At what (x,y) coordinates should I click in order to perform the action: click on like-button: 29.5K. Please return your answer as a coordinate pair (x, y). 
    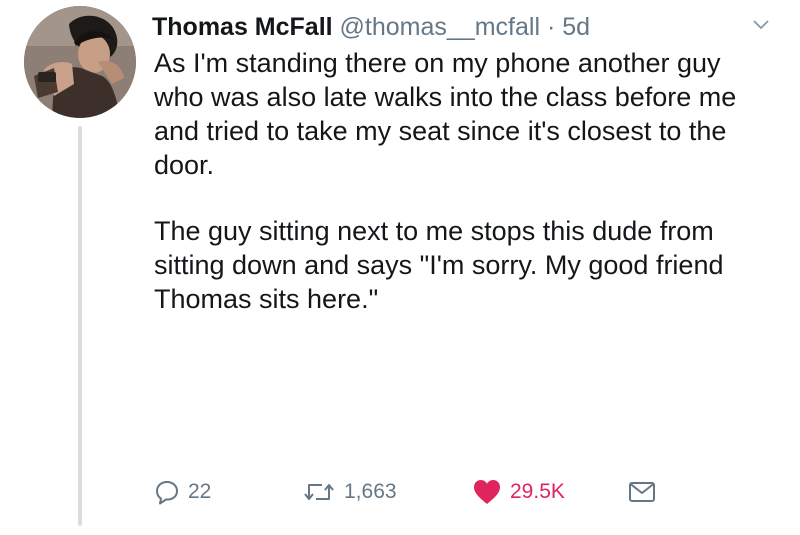
    Looking at the image, I should click on (518, 492).